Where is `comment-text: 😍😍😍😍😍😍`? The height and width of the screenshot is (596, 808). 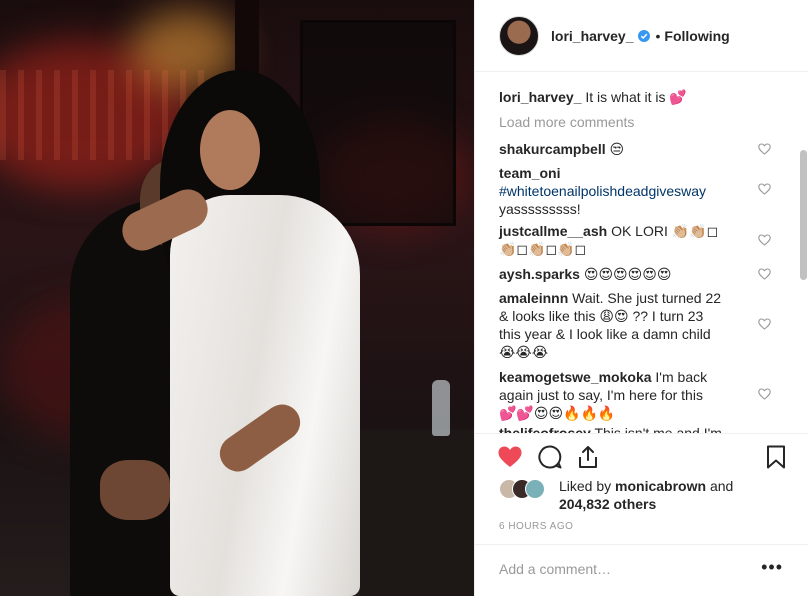
comment-text: 😍😍😍😍😍😍 is located at coordinates (627, 274).